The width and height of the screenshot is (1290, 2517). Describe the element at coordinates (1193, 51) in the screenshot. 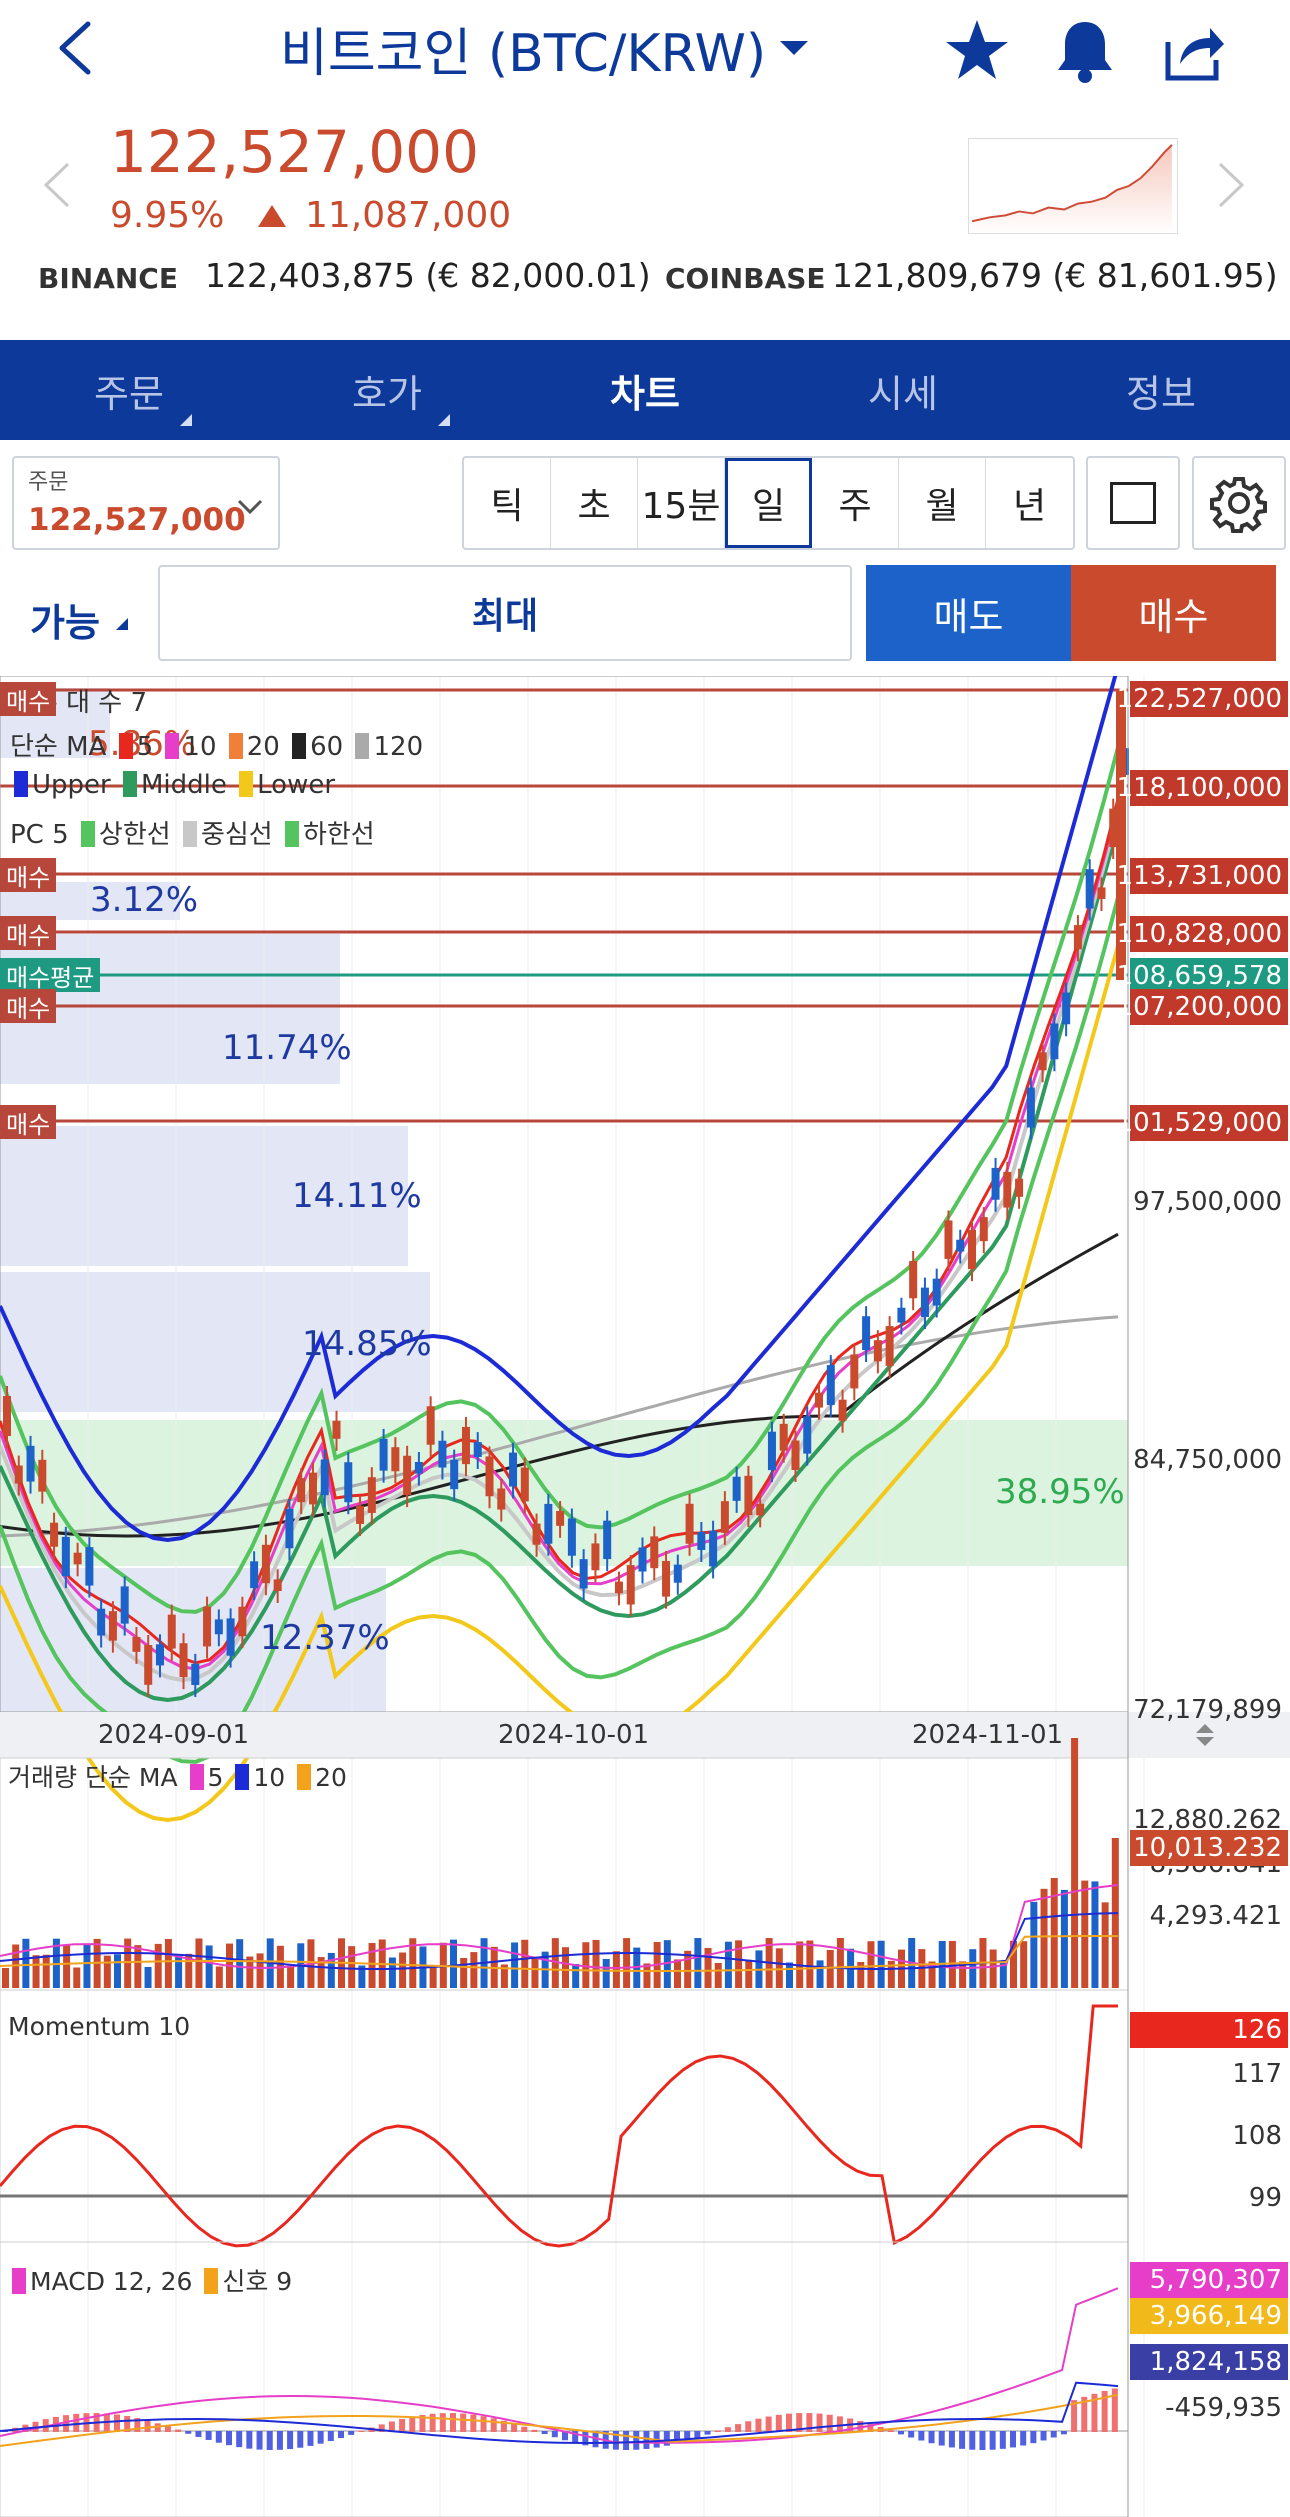

I see `share-icon` at that location.